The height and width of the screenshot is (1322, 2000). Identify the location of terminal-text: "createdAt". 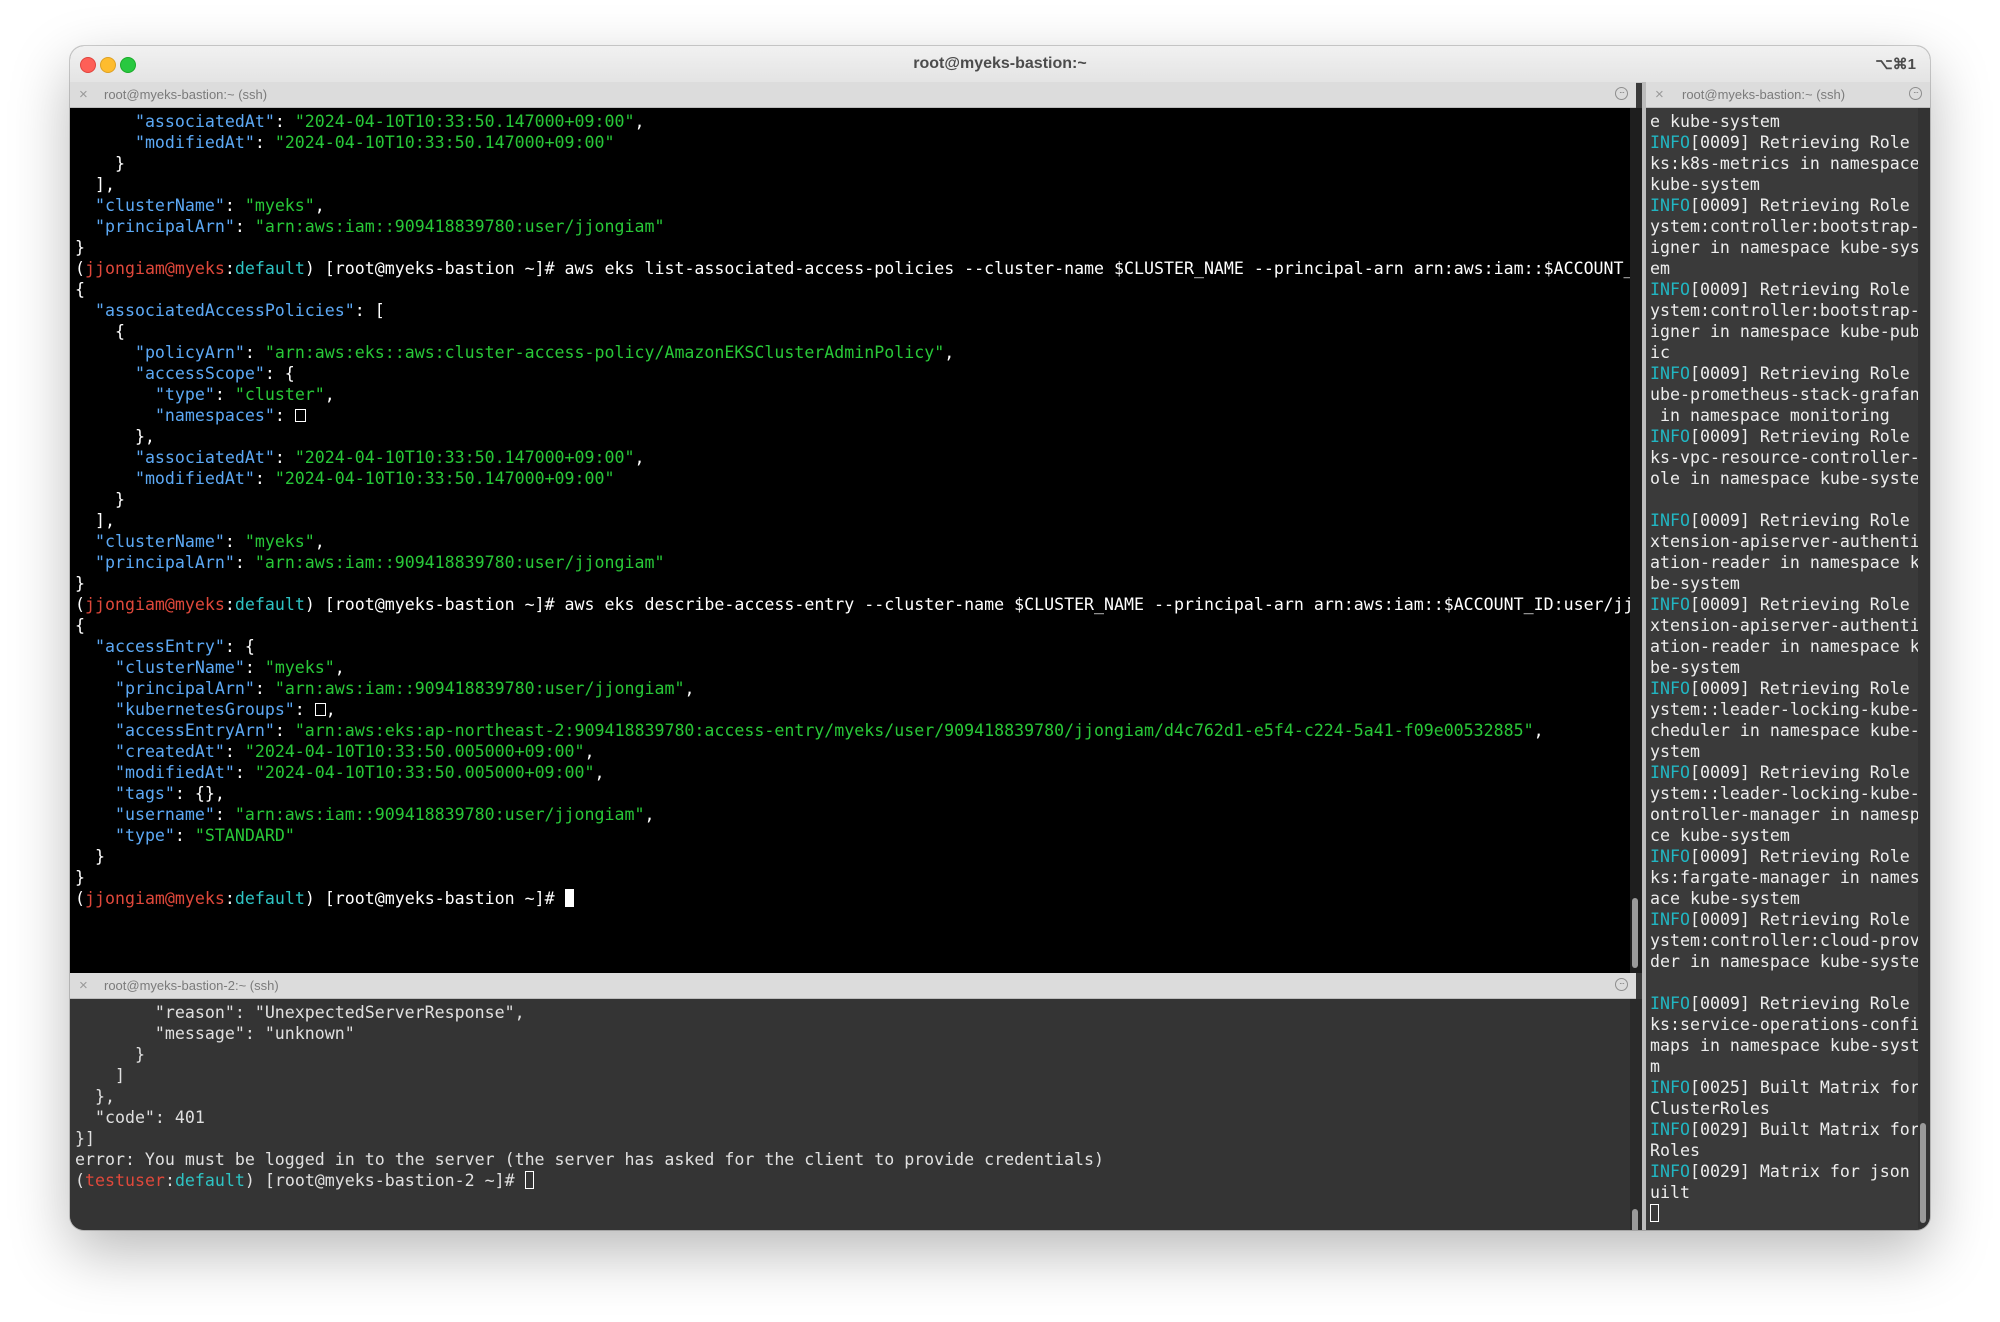
(169, 751).